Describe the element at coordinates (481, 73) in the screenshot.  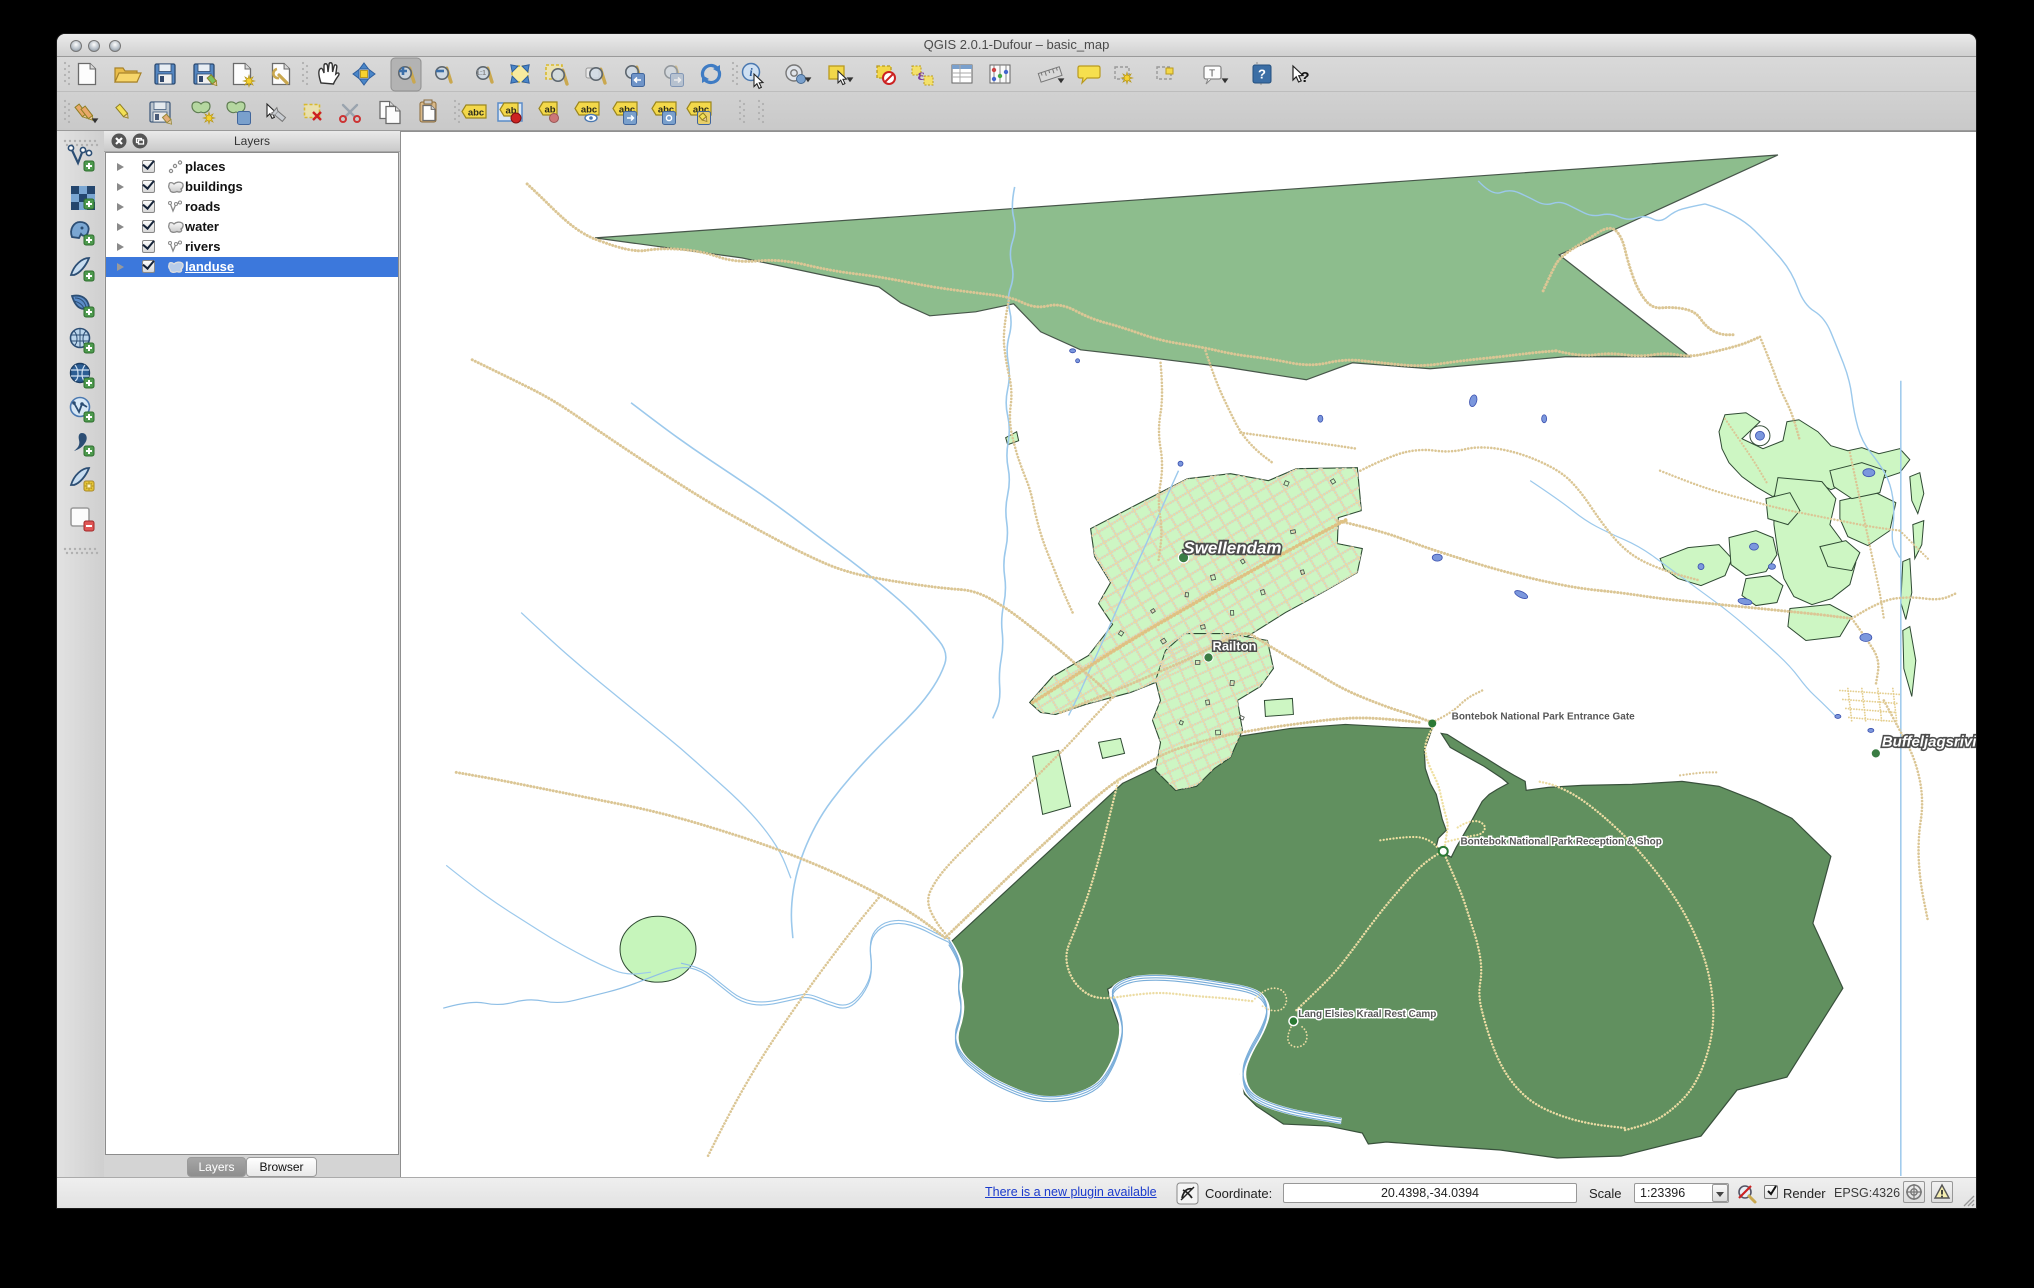
I see `svg-text: 1:1` at that location.